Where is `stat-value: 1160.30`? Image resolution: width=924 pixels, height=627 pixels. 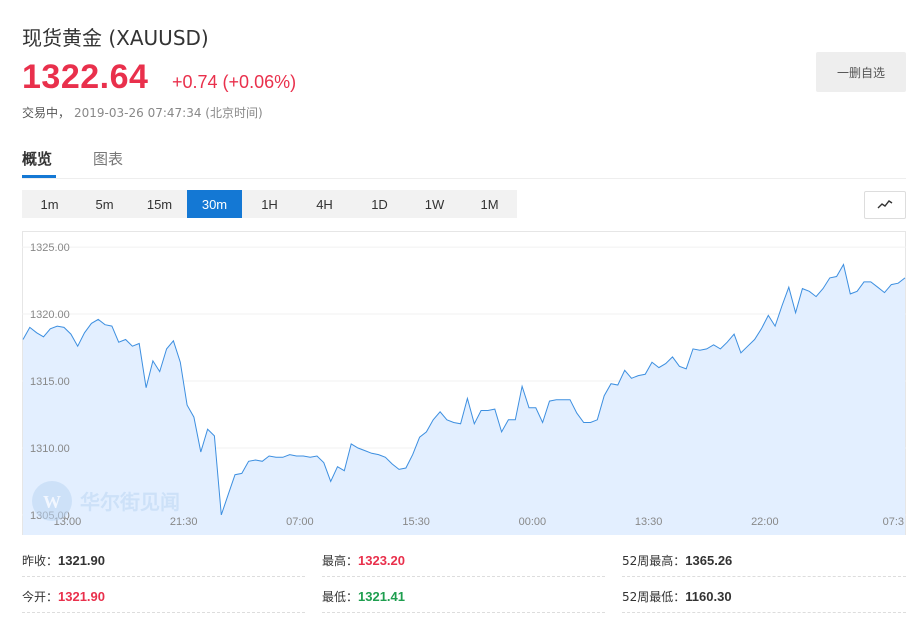
stat-value: 1160.30 is located at coordinates (708, 596).